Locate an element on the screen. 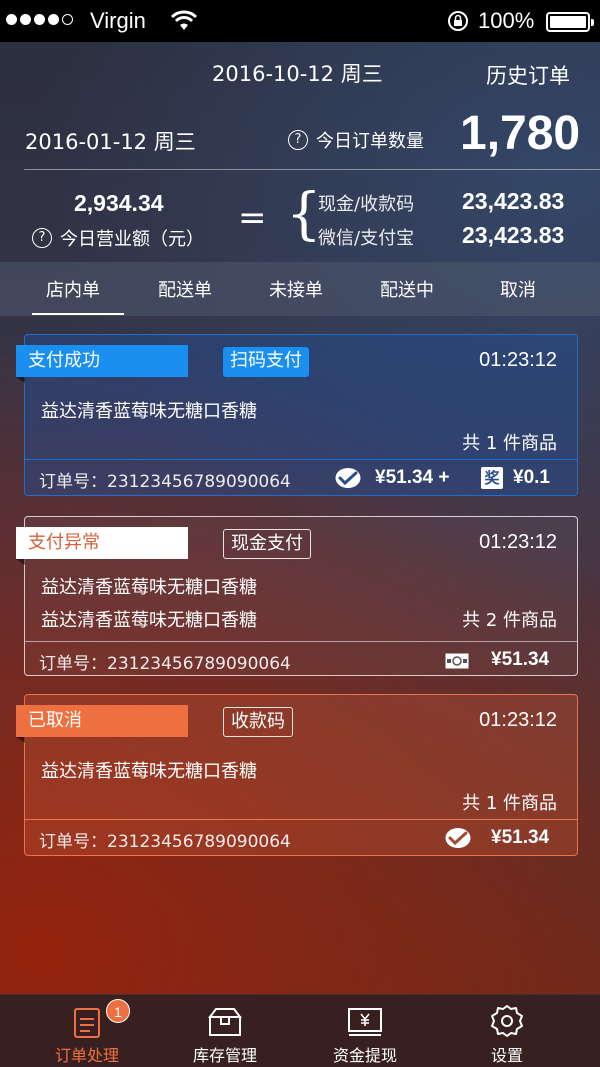 This screenshot has width=600, height=1067. battery-percent: 100% is located at coordinates (506, 20).